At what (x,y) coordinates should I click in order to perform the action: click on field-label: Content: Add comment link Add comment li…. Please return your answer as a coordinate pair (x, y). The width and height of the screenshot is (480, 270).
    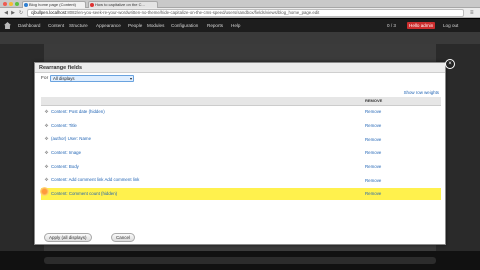
    Looking at the image, I should click on (95, 180).